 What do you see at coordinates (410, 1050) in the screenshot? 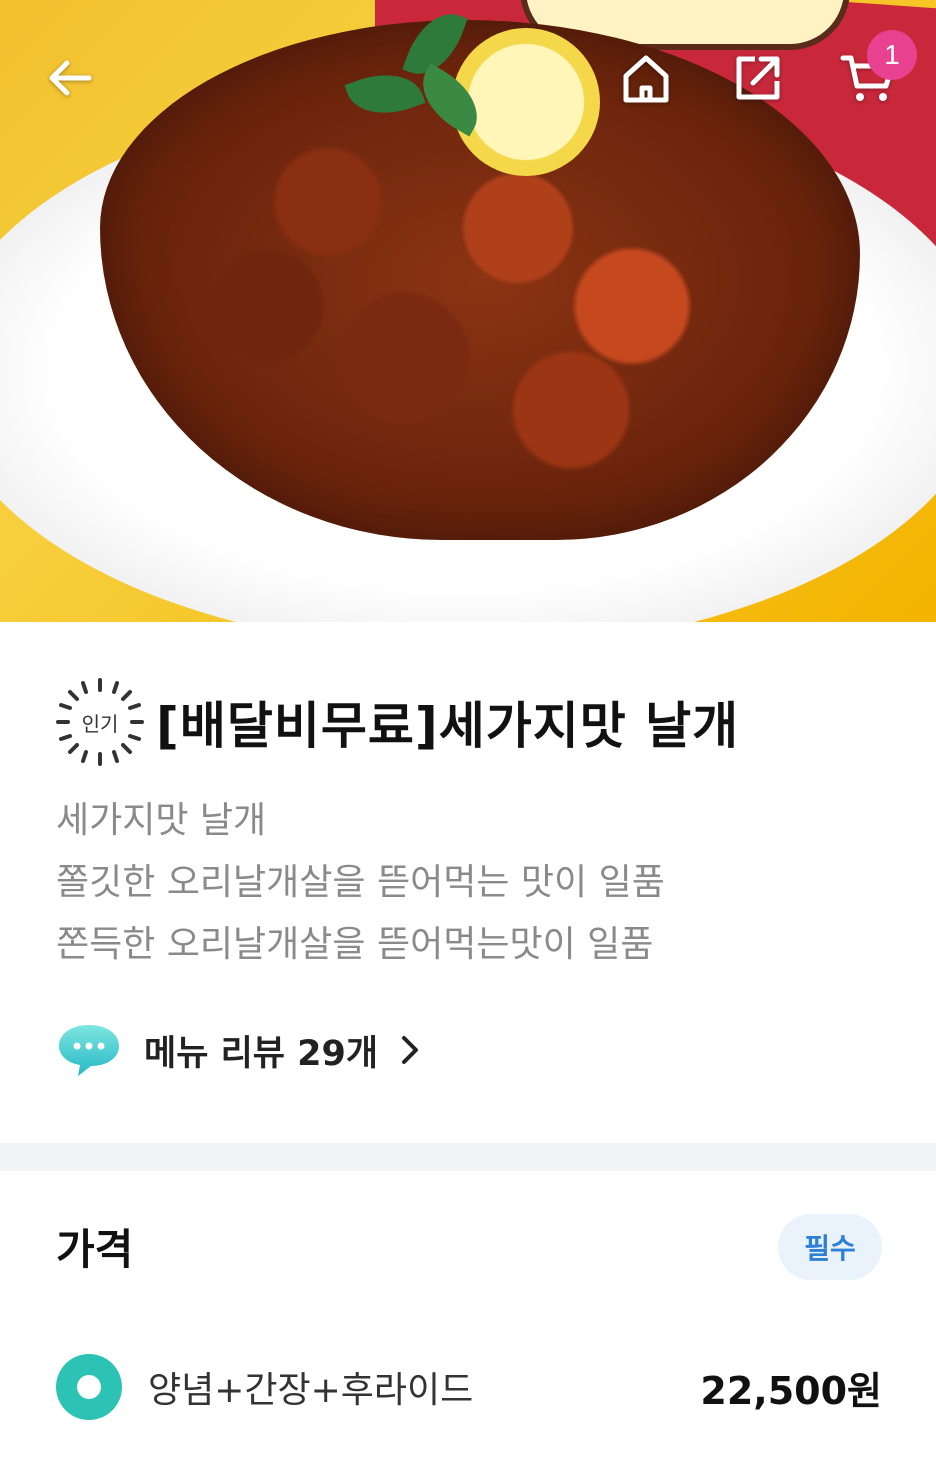
I see `chevron-right-icon` at bounding box center [410, 1050].